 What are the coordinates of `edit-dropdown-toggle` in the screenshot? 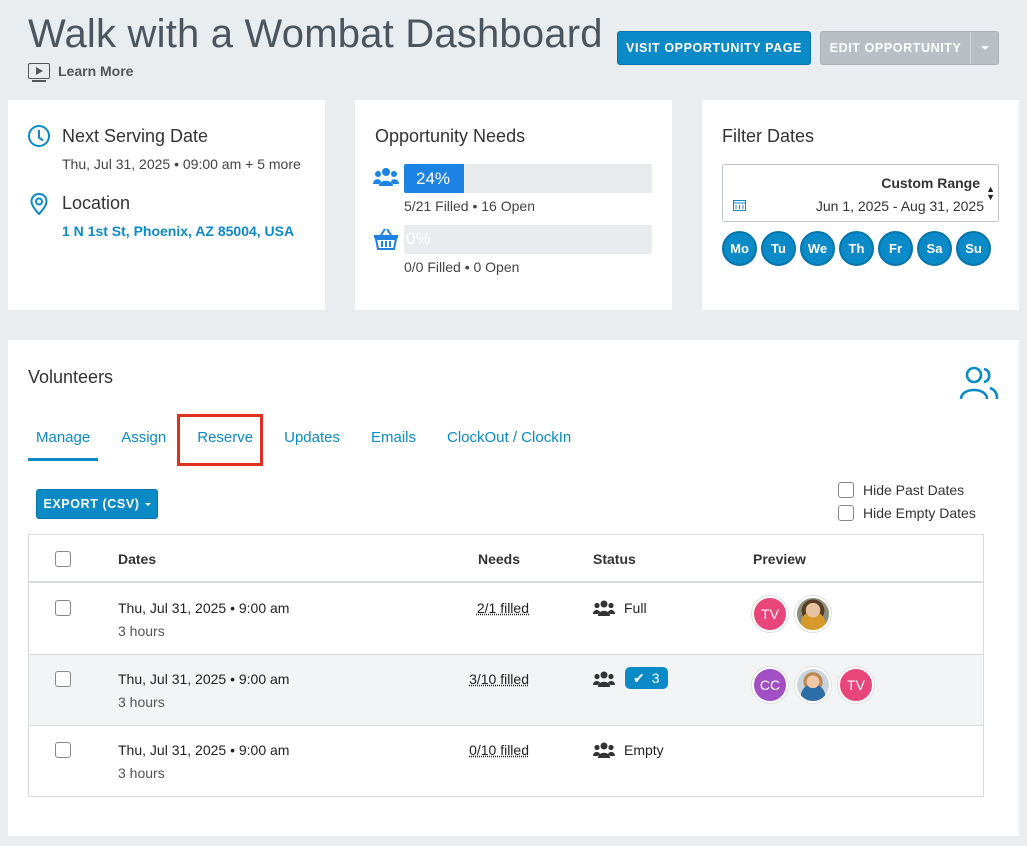 It's located at (984, 48).